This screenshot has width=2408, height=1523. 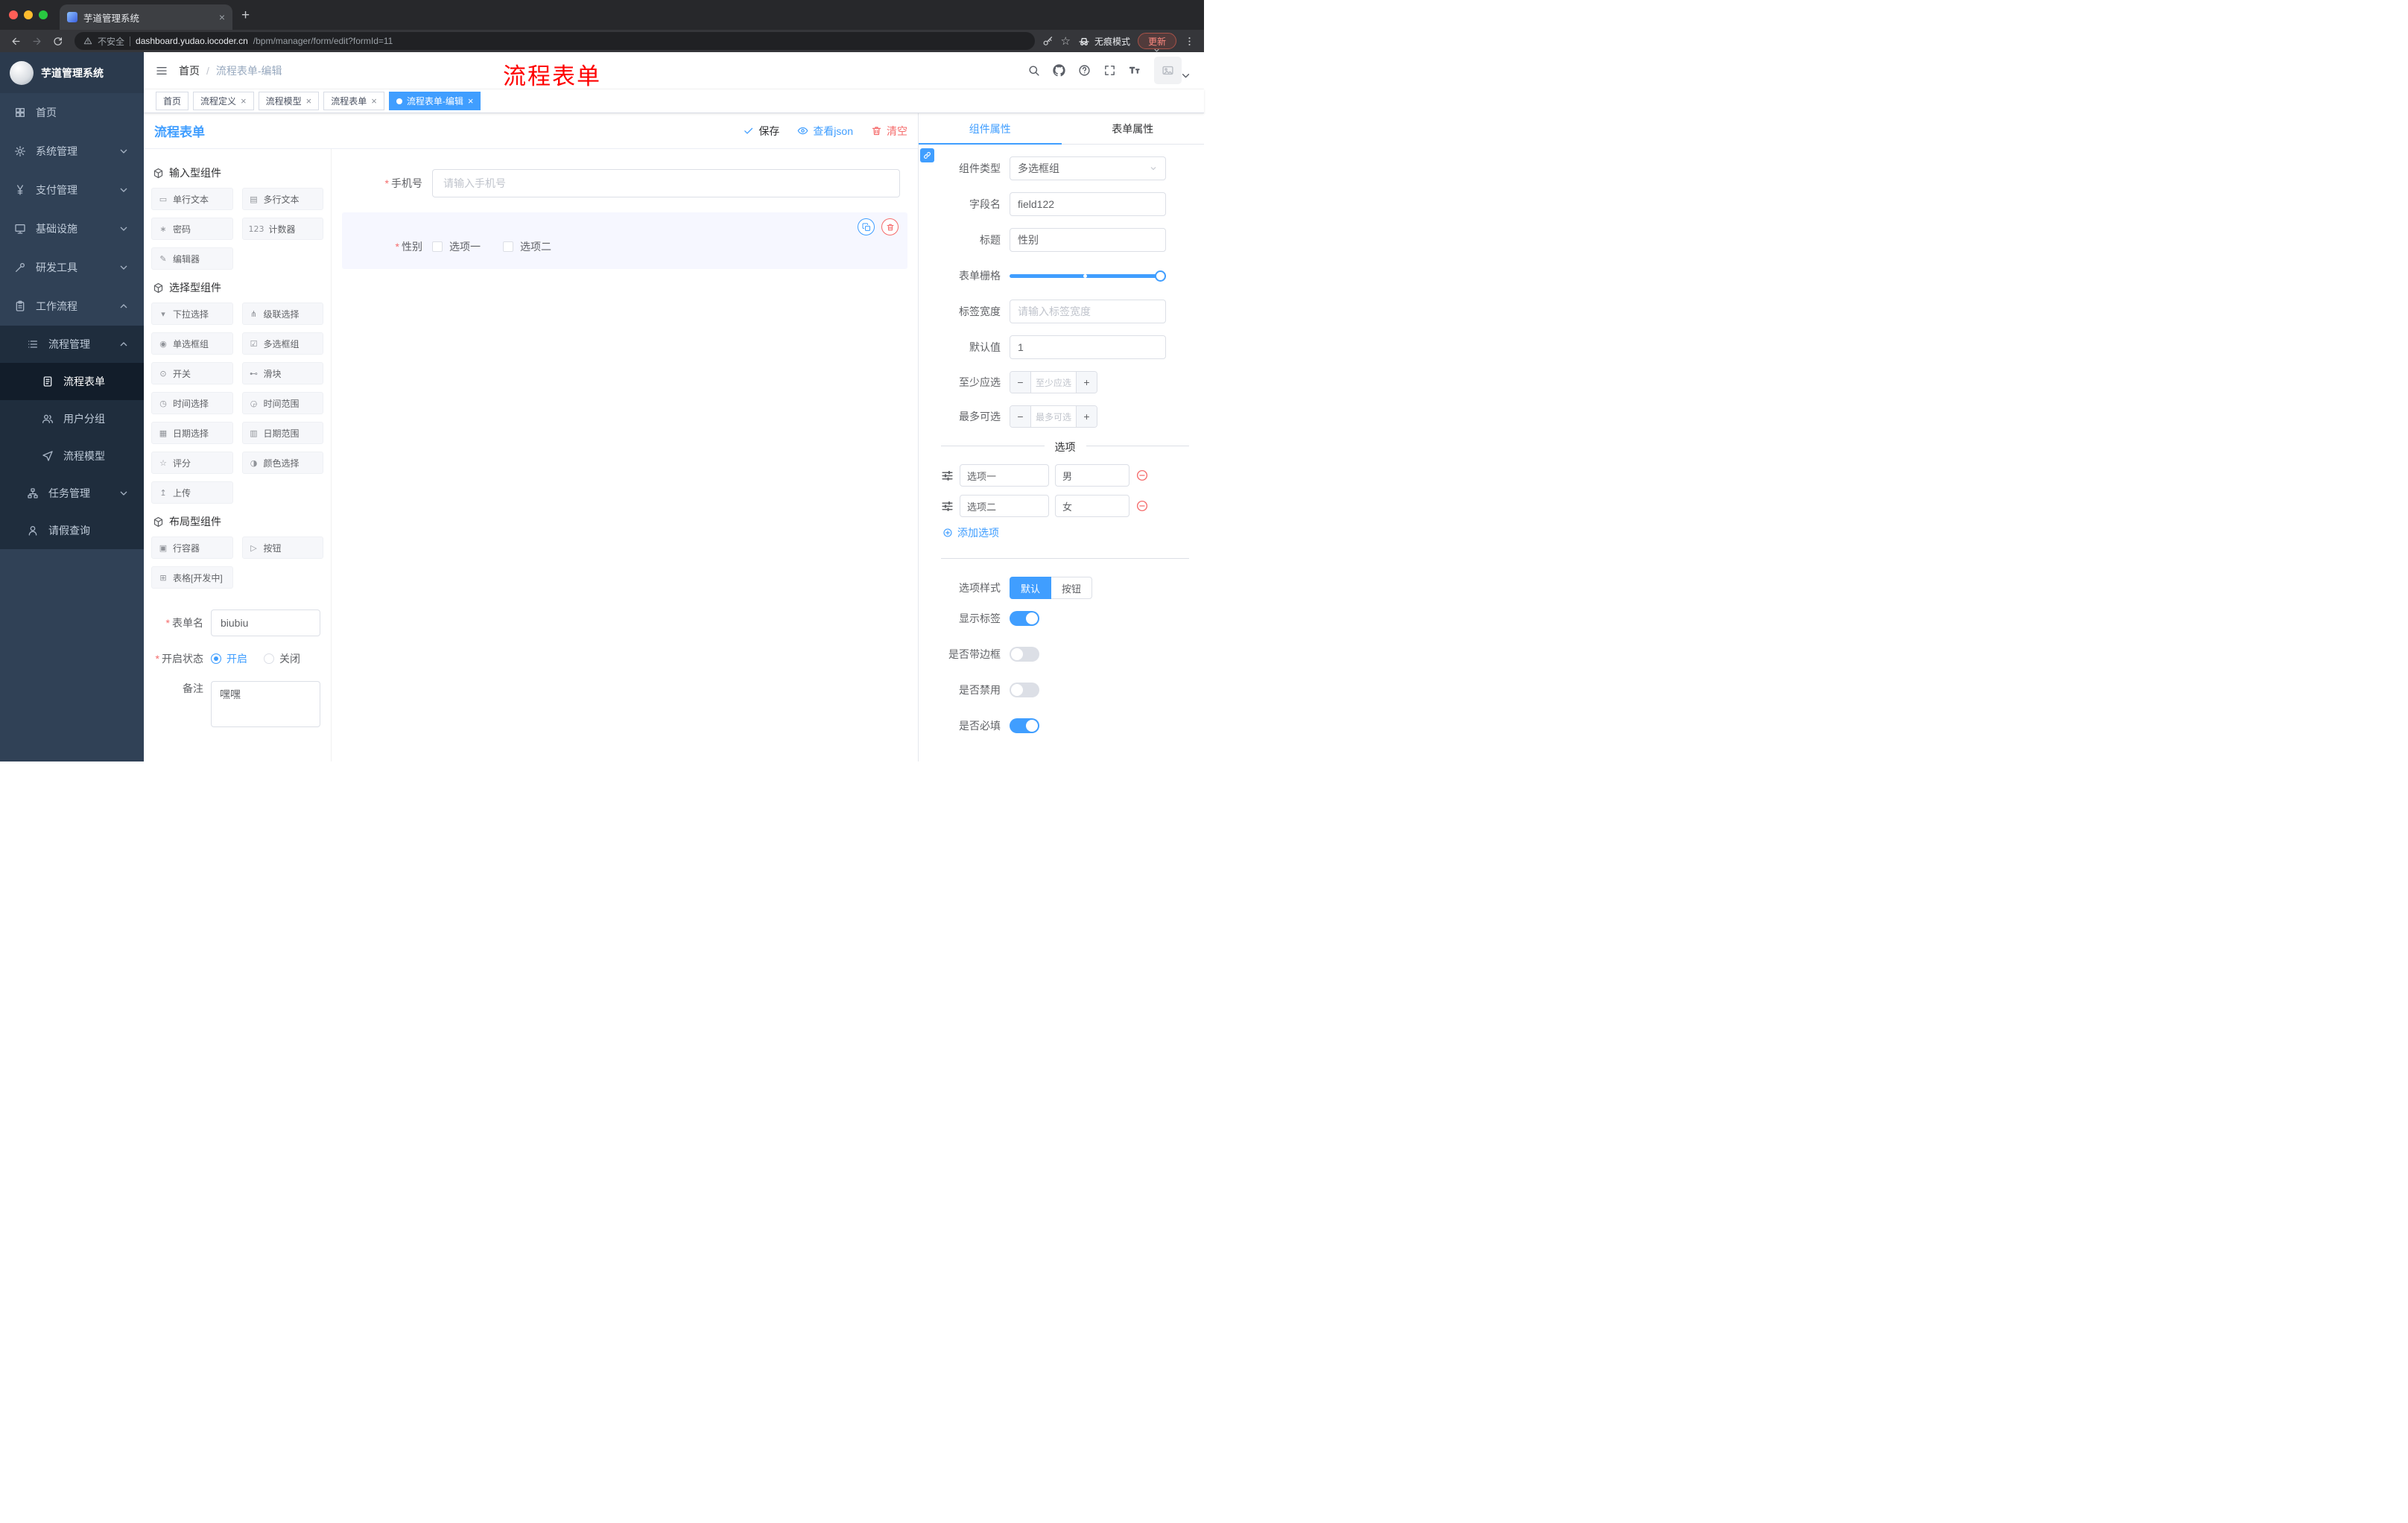 I want to click on component-item: ◶ 时间范围, so click(x=282, y=403).